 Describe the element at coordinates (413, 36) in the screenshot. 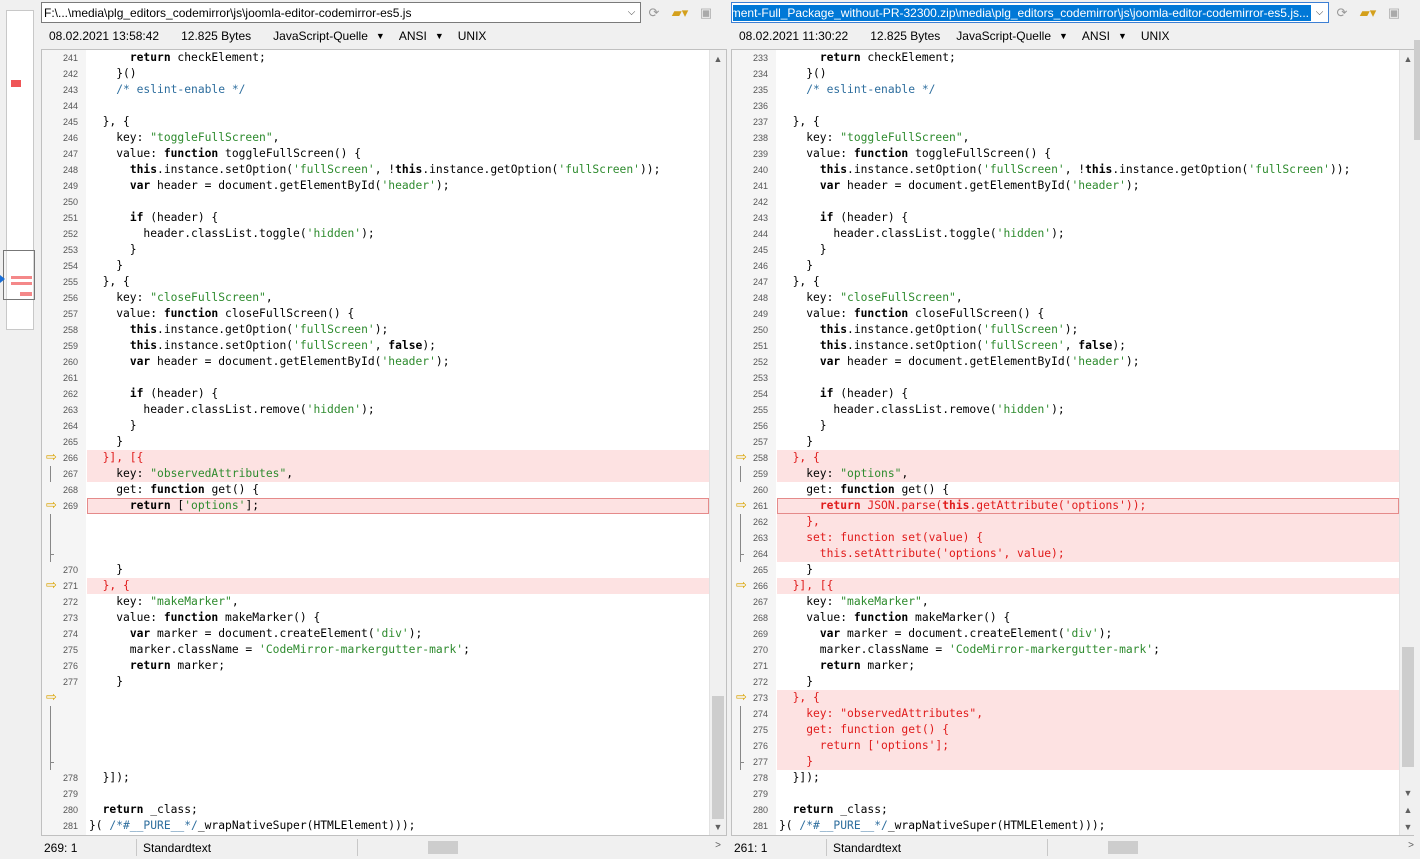

I see `encoding-select: ANSI` at that location.